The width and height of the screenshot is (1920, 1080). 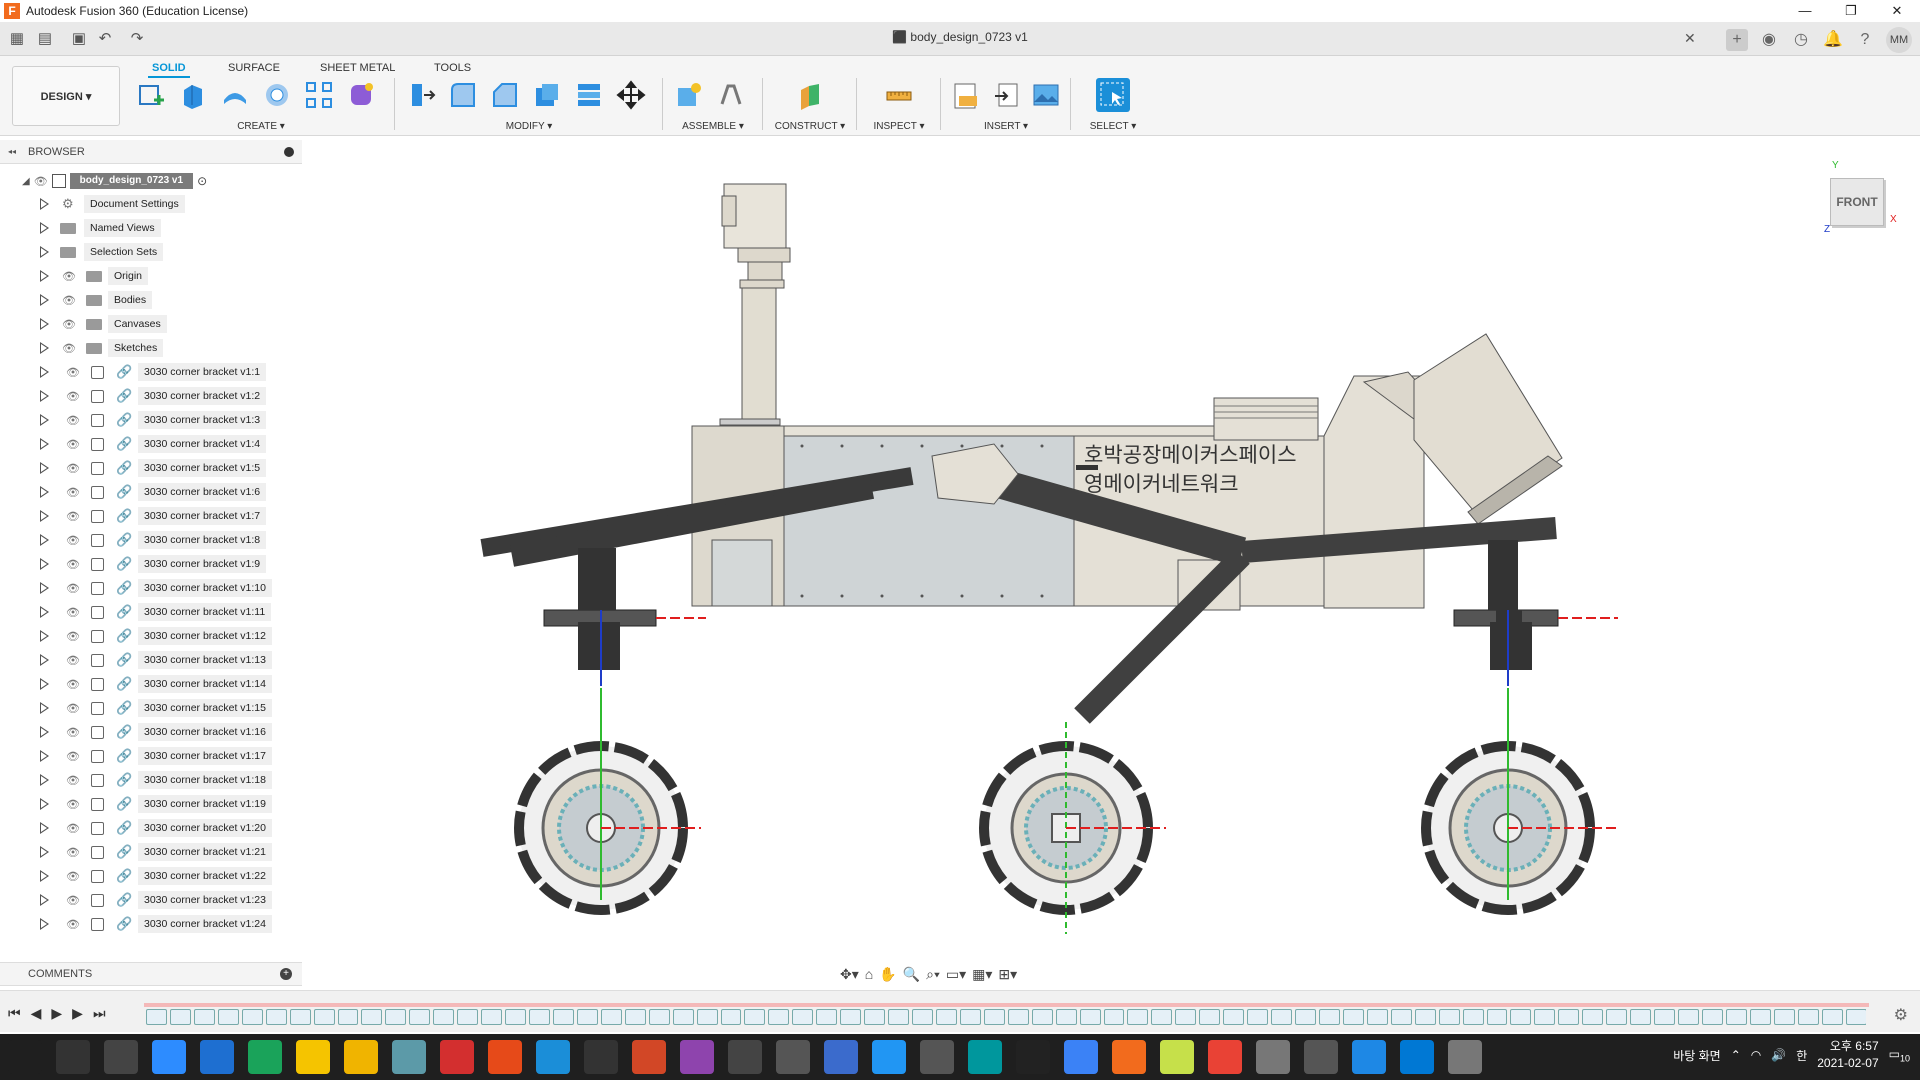 I want to click on component-label: 3030 corner bracket v1:15, so click(x=205, y=708).